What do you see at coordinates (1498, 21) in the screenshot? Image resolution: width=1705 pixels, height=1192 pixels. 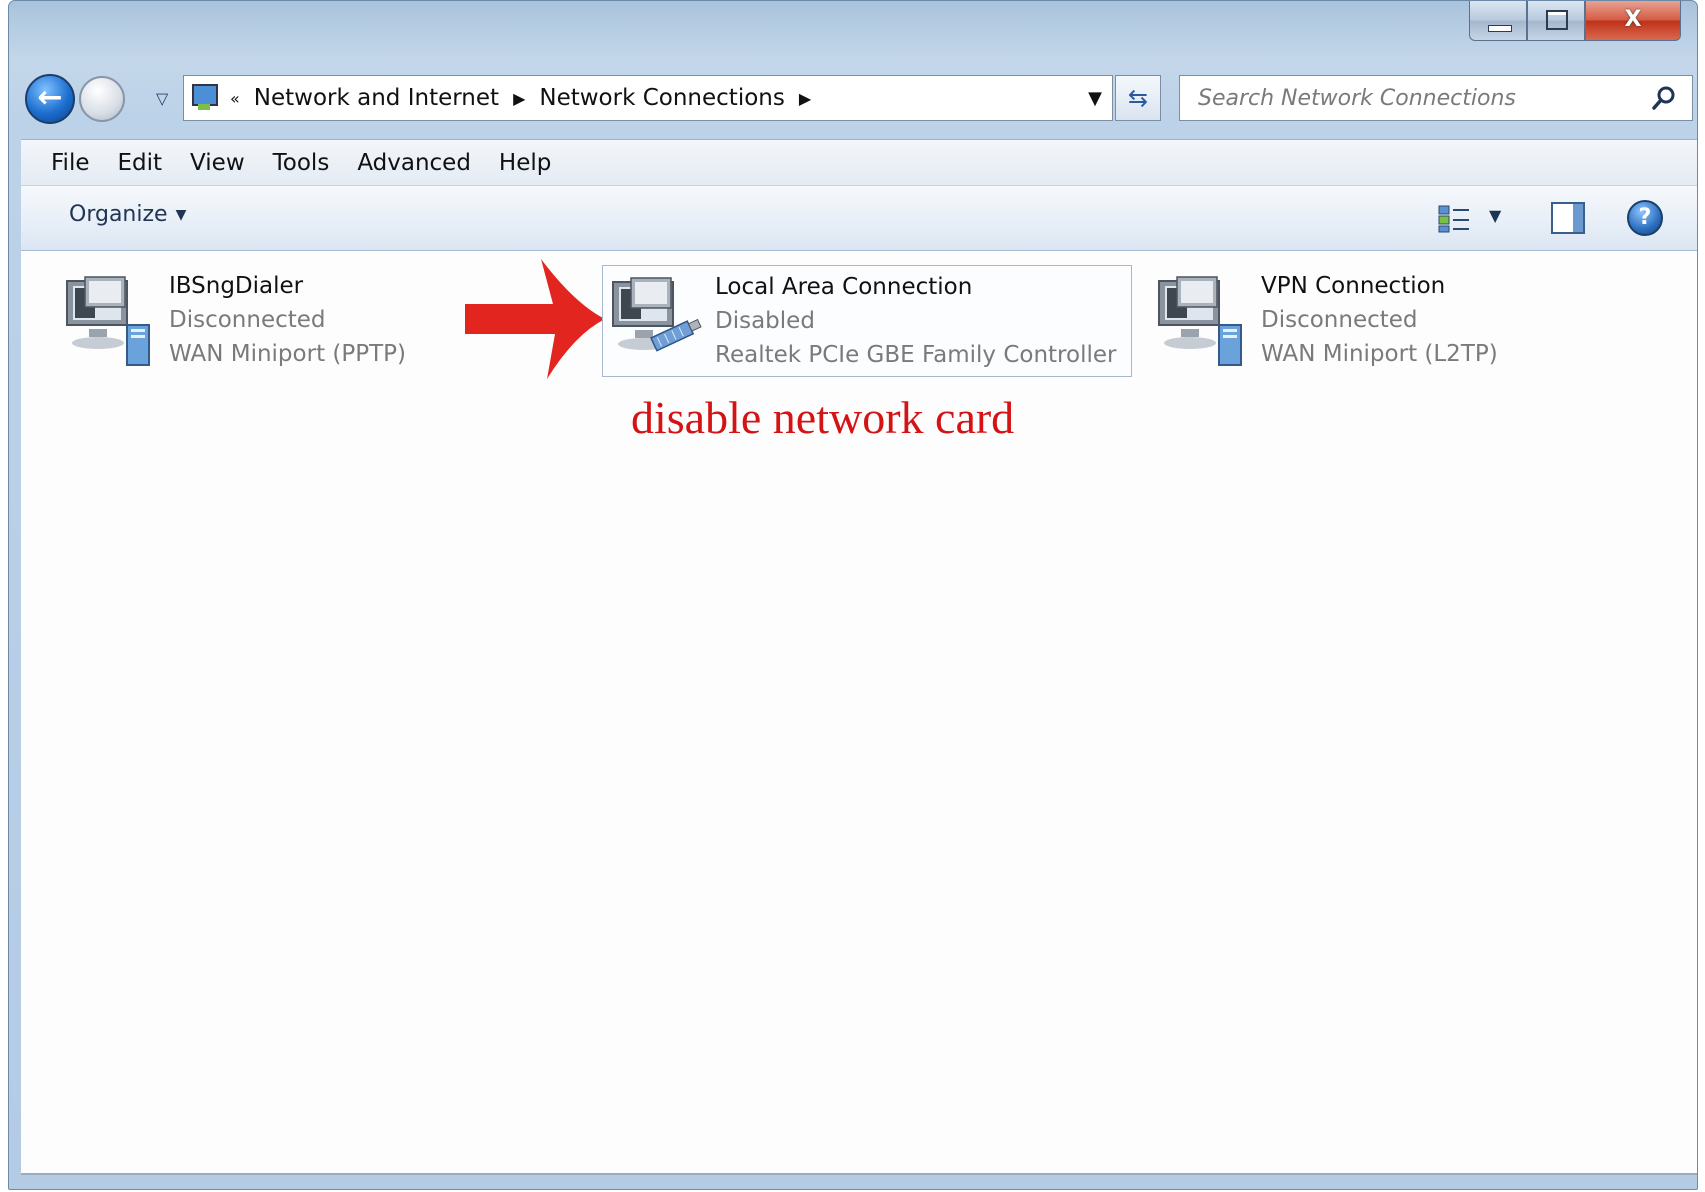 I see `minimize-button` at bounding box center [1498, 21].